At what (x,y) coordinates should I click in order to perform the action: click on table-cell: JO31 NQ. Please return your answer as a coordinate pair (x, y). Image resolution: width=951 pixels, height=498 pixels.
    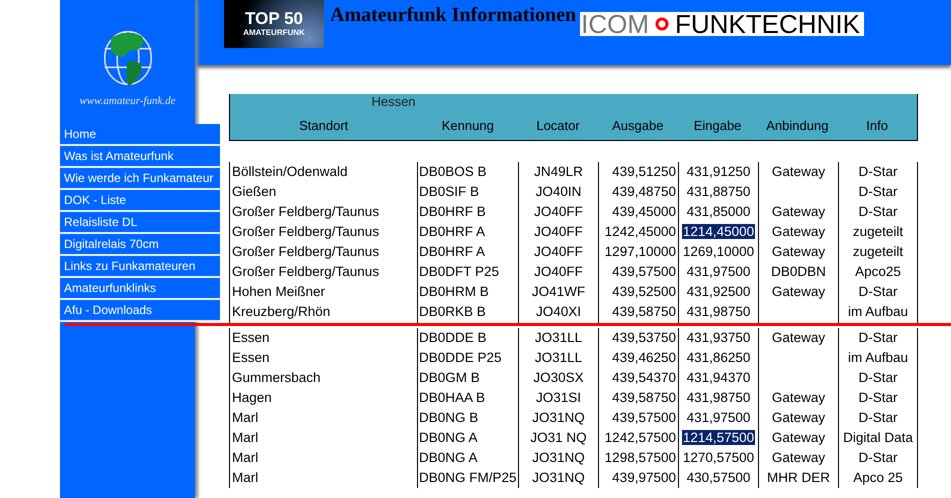
    Looking at the image, I should click on (558, 437).